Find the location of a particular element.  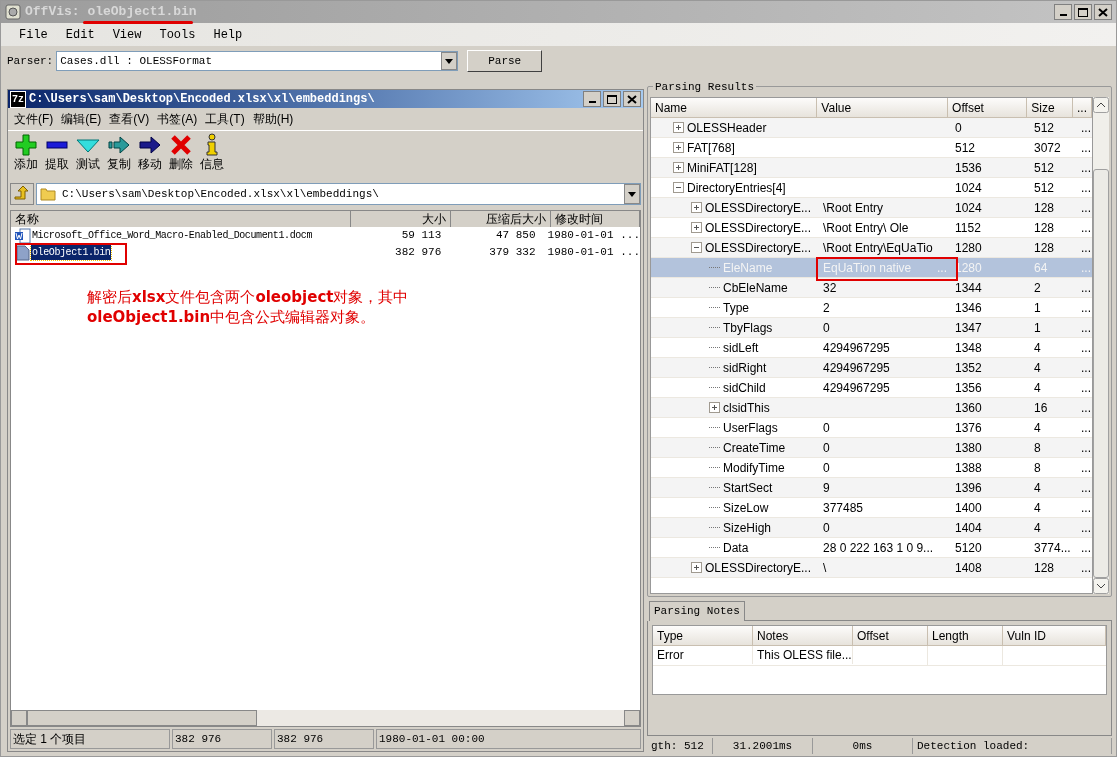

toolbar-button: 信息 is located at coordinates (211, 152).